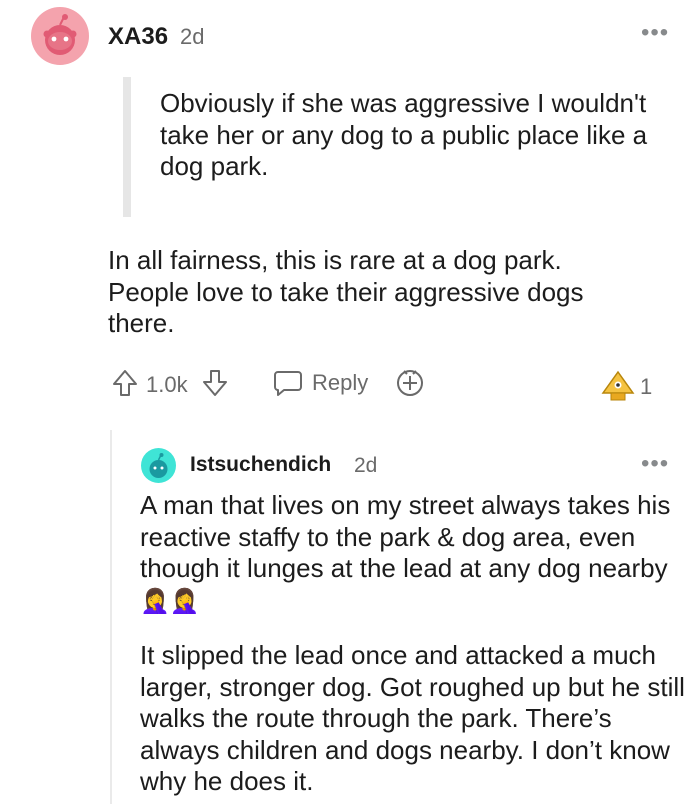 The height and width of the screenshot is (804, 700). What do you see at coordinates (138, 37) in the screenshot?
I see `comment-author: XA36` at bounding box center [138, 37].